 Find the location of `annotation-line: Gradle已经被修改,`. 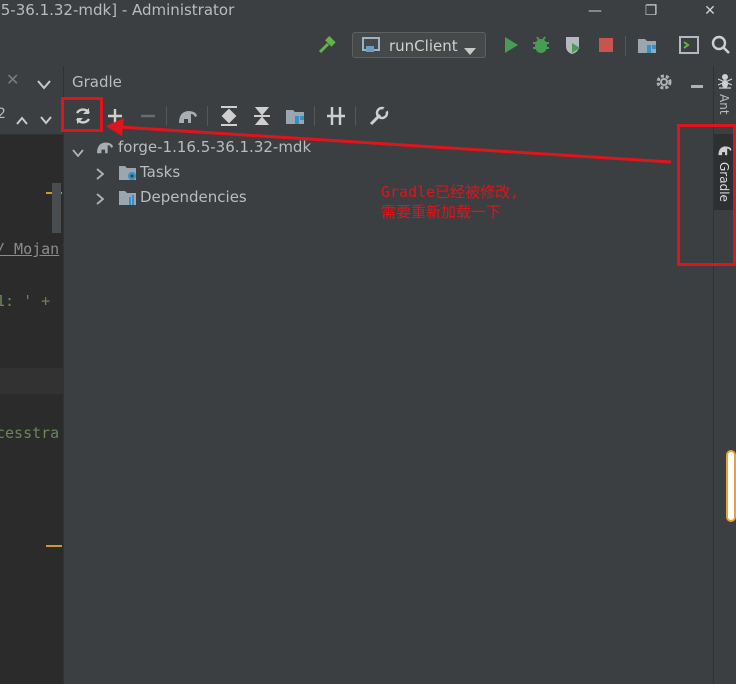

annotation-line: Gradle已经被修改, is located at coordinates (450, 192).